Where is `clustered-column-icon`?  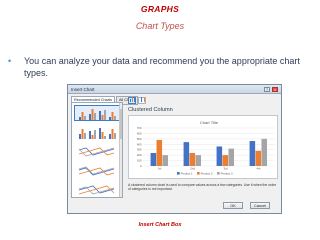
clustered-column-icon is located at coordinates (132, 100).